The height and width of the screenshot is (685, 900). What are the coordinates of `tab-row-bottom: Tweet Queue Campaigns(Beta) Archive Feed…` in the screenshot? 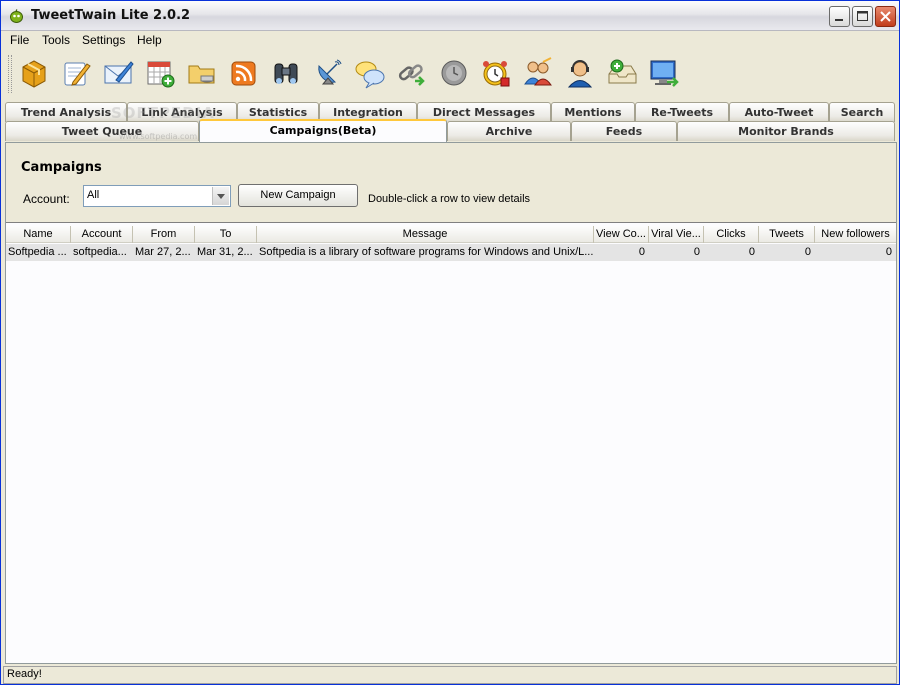 It's located at (450, 130).